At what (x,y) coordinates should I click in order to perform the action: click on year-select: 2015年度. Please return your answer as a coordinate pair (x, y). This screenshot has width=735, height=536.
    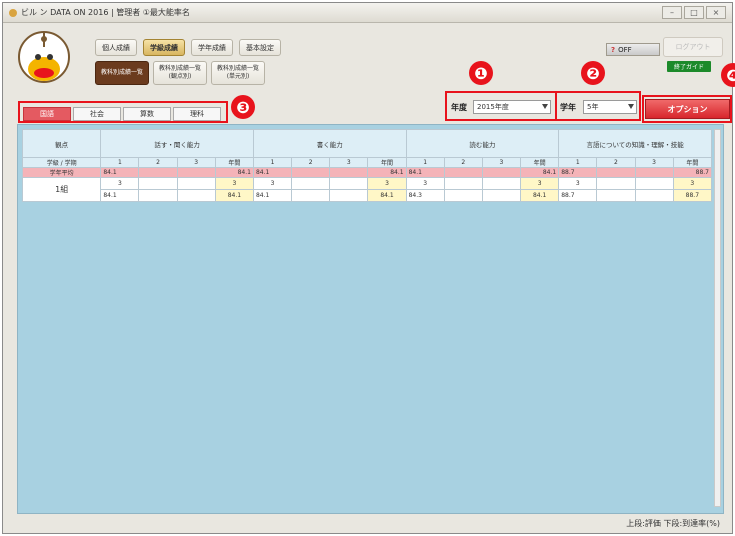
    Looking at the image, I should click on (512, 107).